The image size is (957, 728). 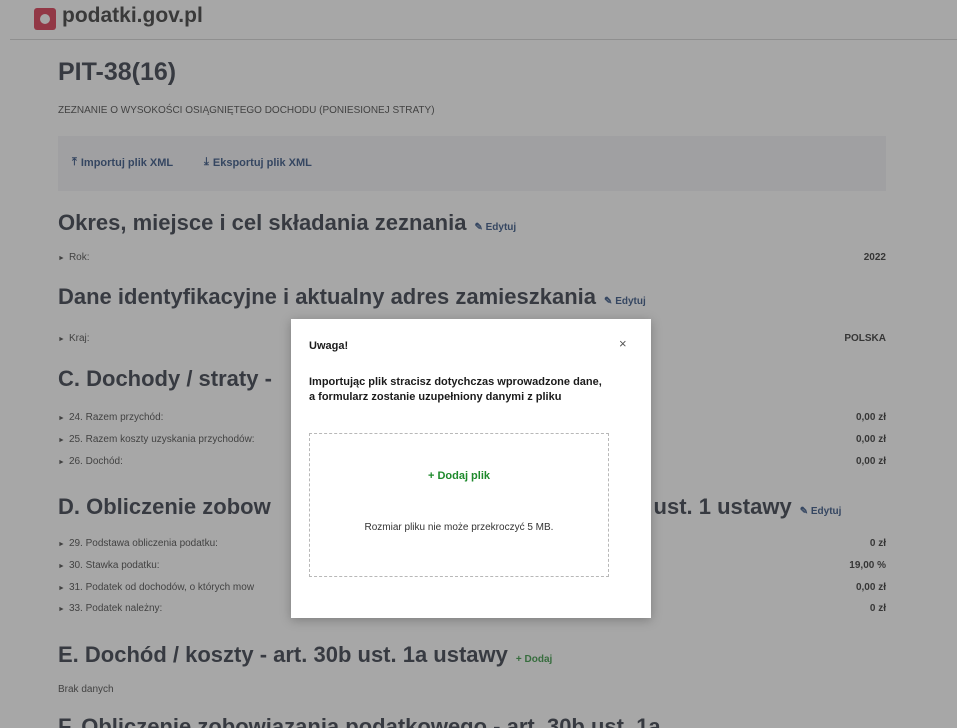 What do you see at coordinates (459, 476) in the screenshot?
I see `add-file-button: + Dodaj plik` at bounding box center [459, 476].